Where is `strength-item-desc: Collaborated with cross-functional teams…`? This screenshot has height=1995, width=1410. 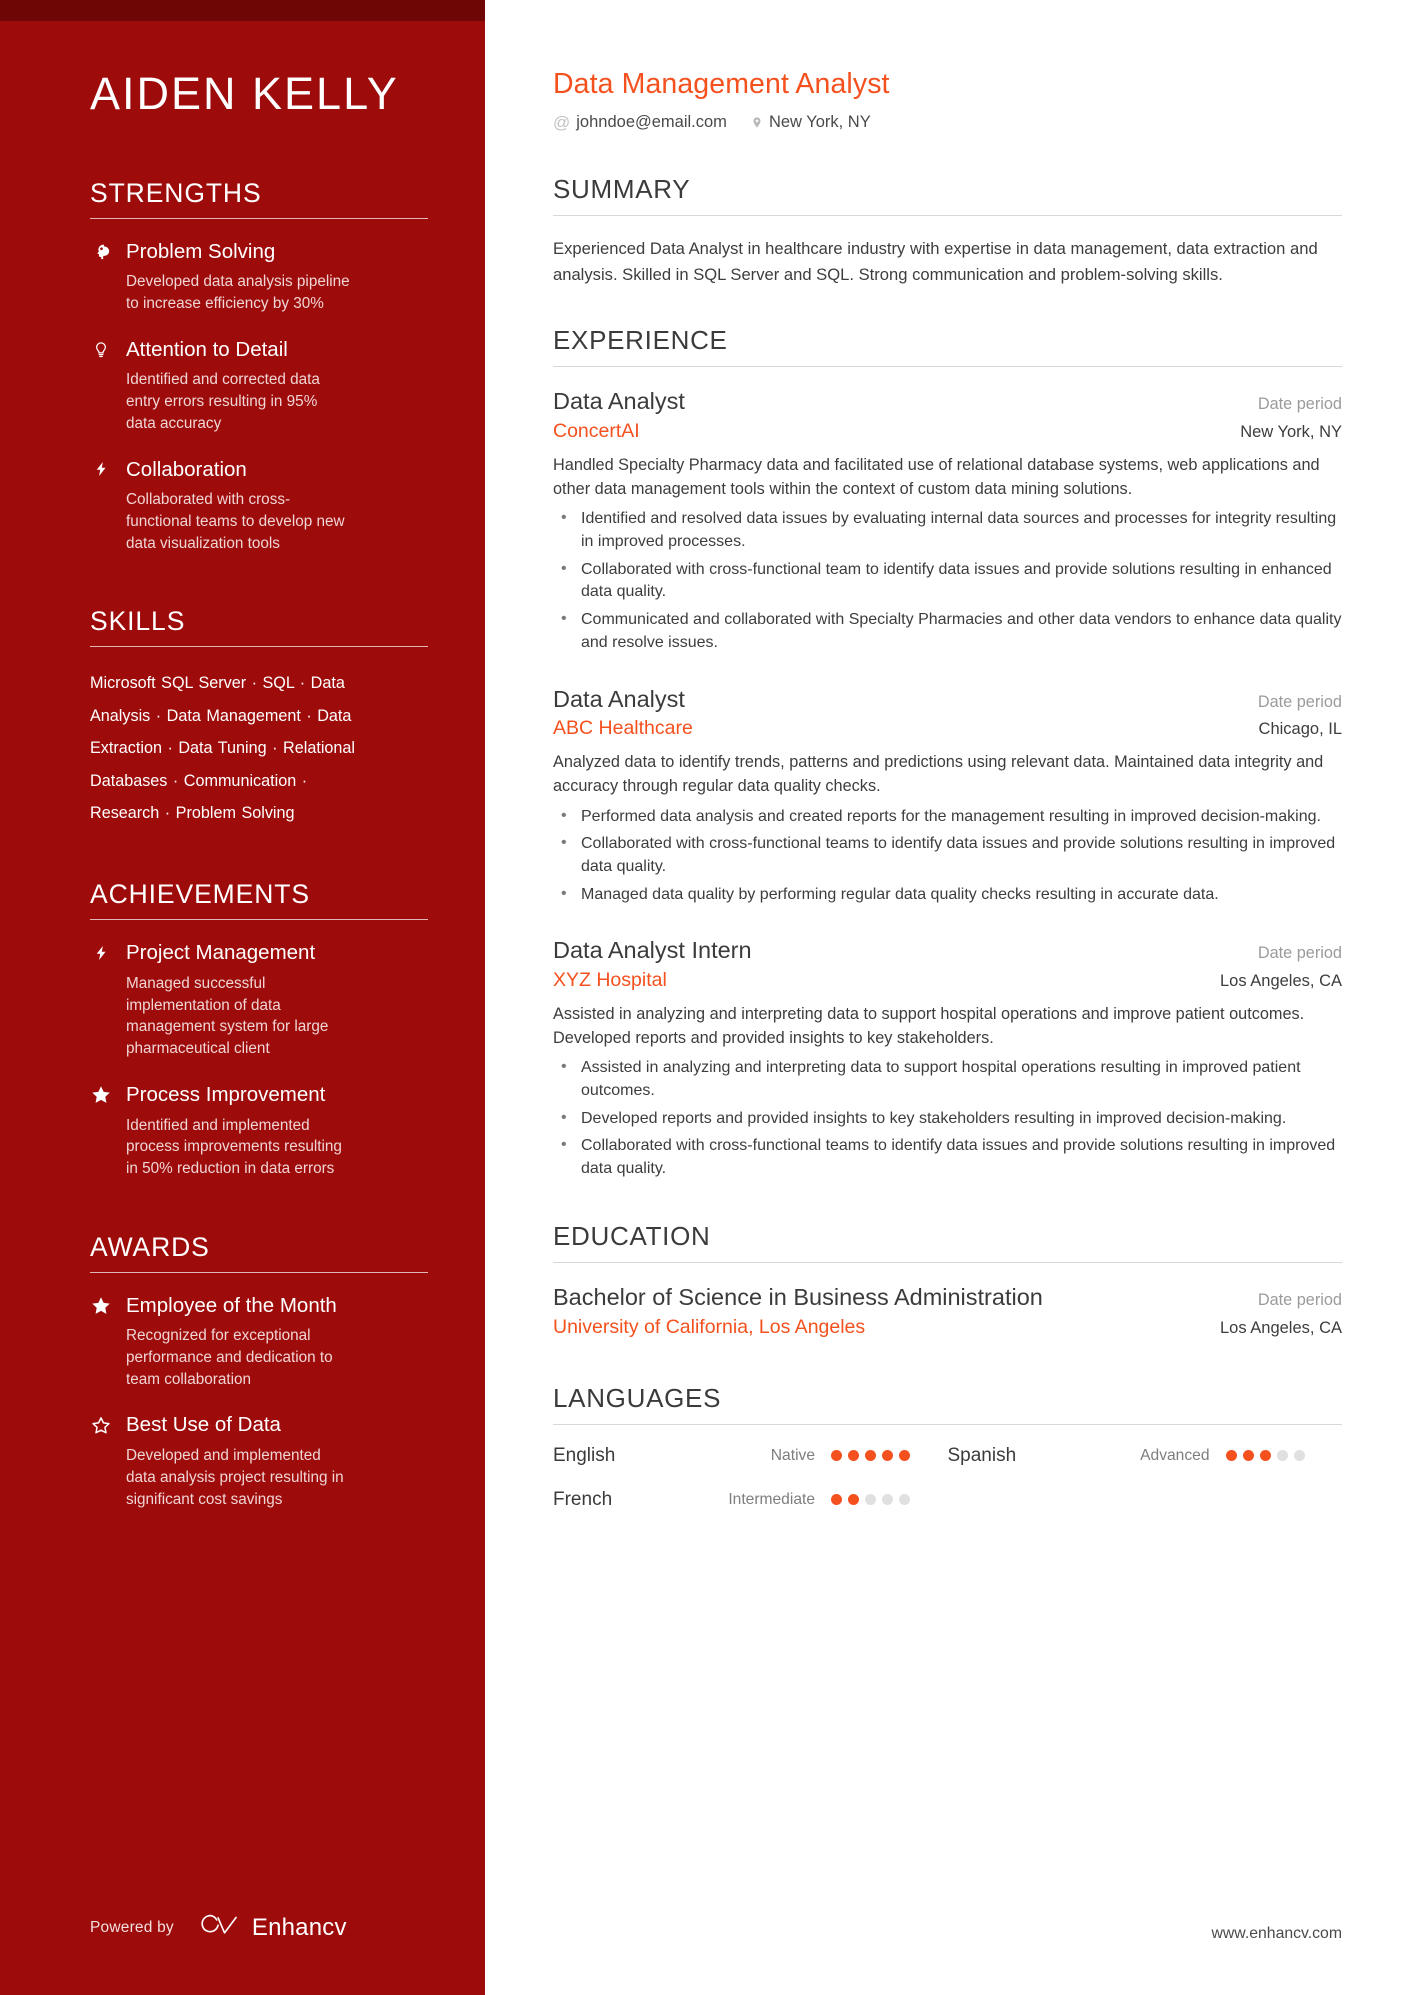
strength-item-desc: Collaborated with cross-functional teams… is located at coordinates (235, 521).